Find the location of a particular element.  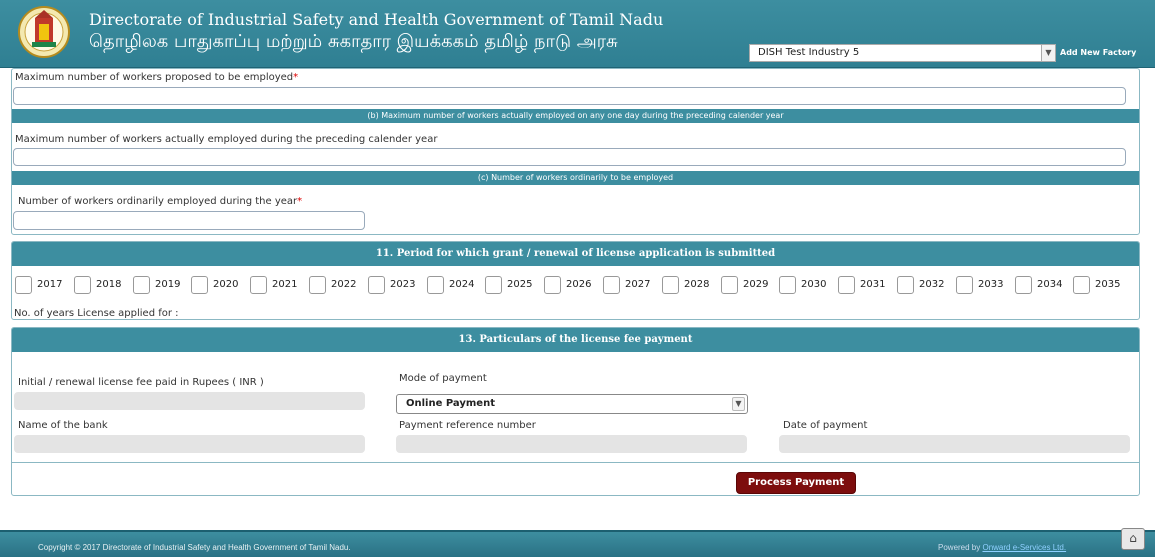

year-label: 2025 is located at coordinates (520, 284).